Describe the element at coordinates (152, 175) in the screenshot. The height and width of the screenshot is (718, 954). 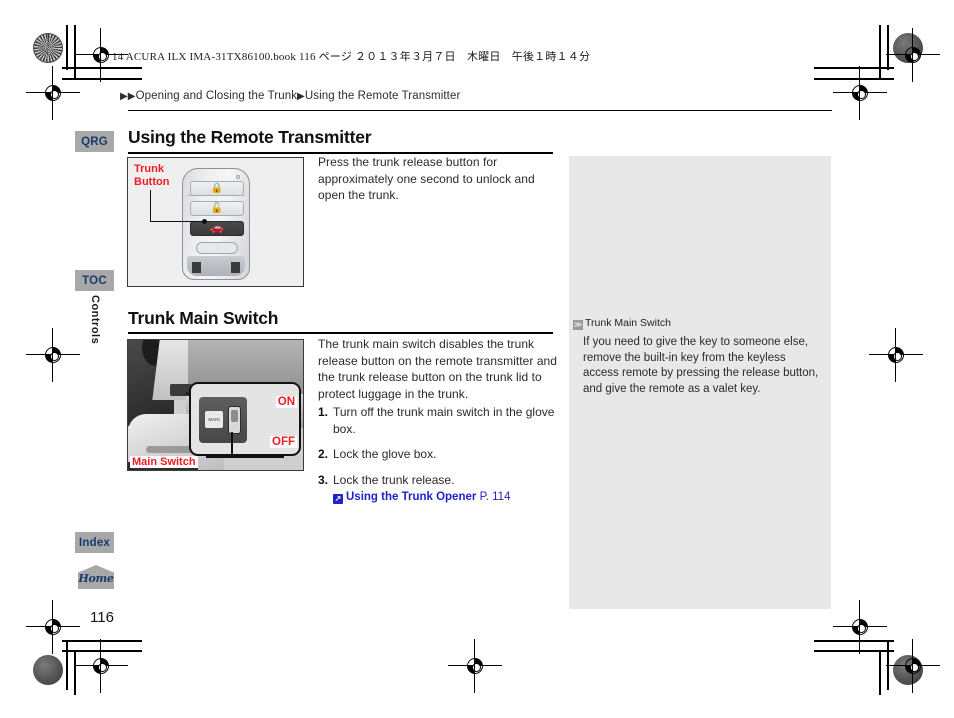
I see `callout-trunk-button: Trunk Button` at that location.